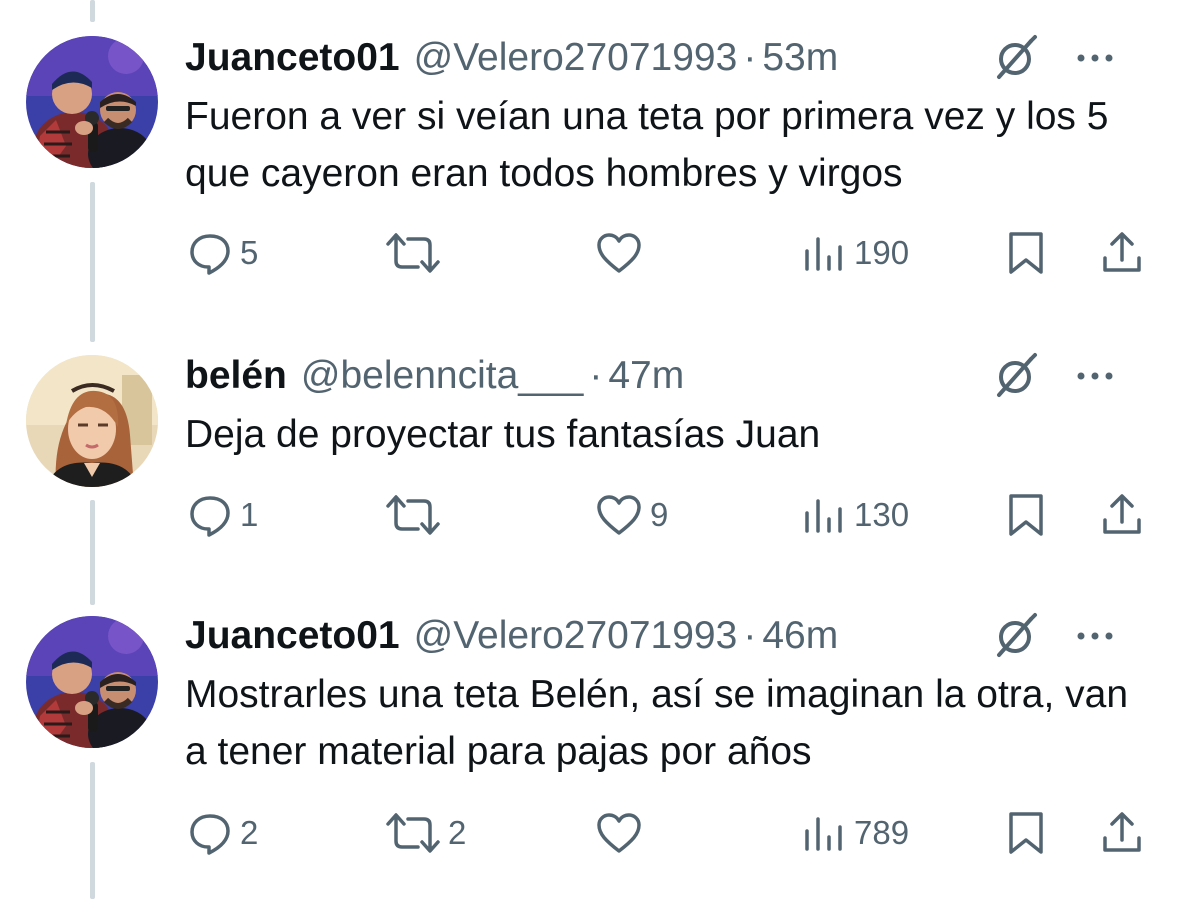 The width and height of the screenshot is (1179, 899). I want to click on views-count: 130, so click(882, 514).